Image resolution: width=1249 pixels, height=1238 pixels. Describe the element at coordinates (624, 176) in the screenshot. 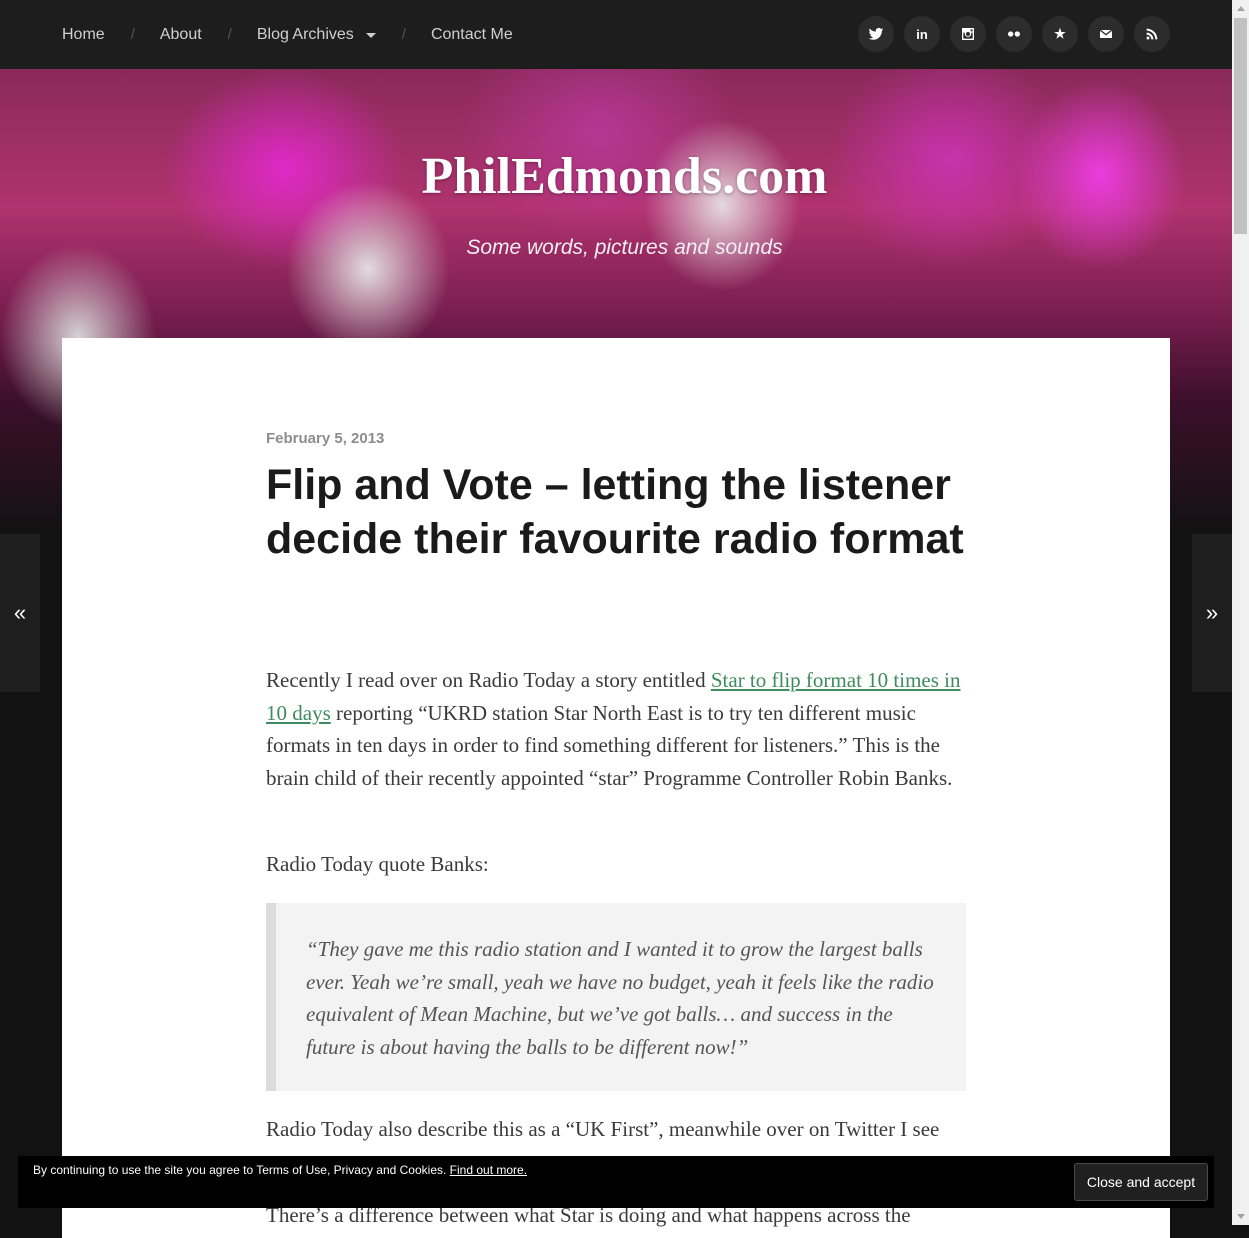

I see `site-title: PhilEdmonds.com` at that location.